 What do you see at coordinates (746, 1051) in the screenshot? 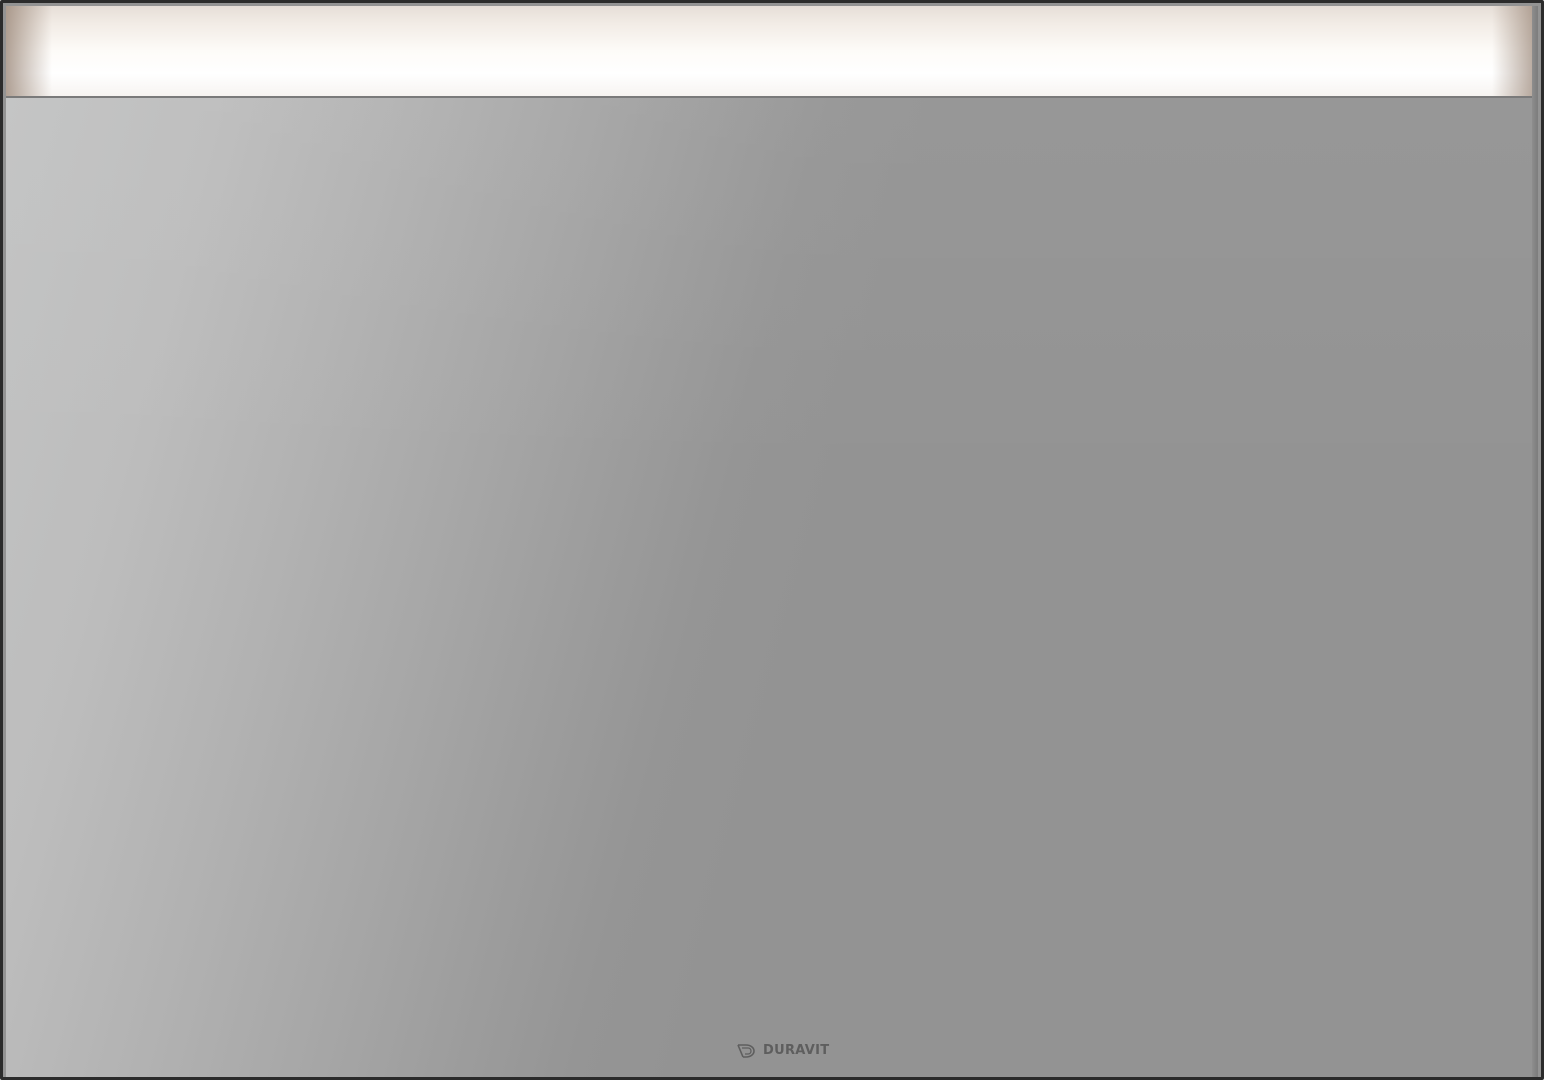
I see `duravit-logo-icon` at bounding box center [746, 1051].